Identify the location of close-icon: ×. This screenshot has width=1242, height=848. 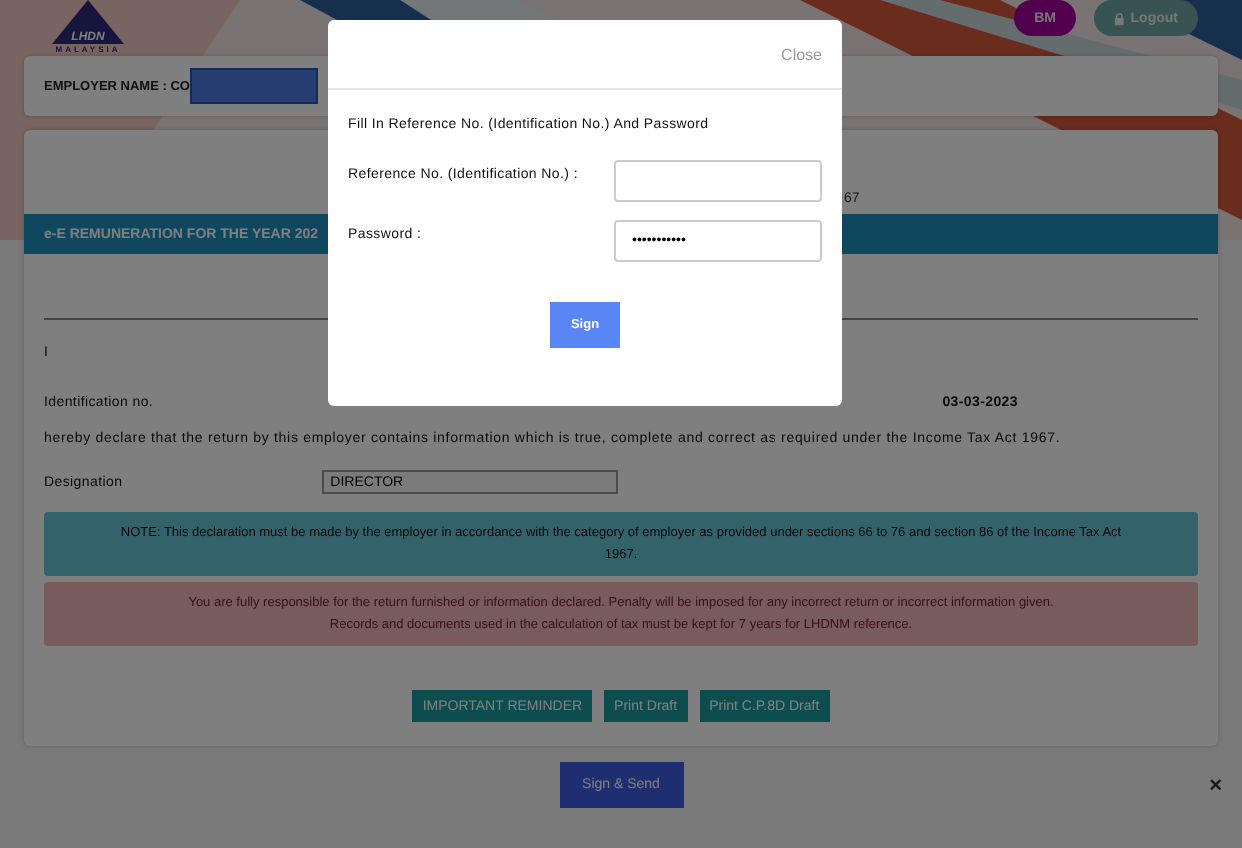
(1215, 786).